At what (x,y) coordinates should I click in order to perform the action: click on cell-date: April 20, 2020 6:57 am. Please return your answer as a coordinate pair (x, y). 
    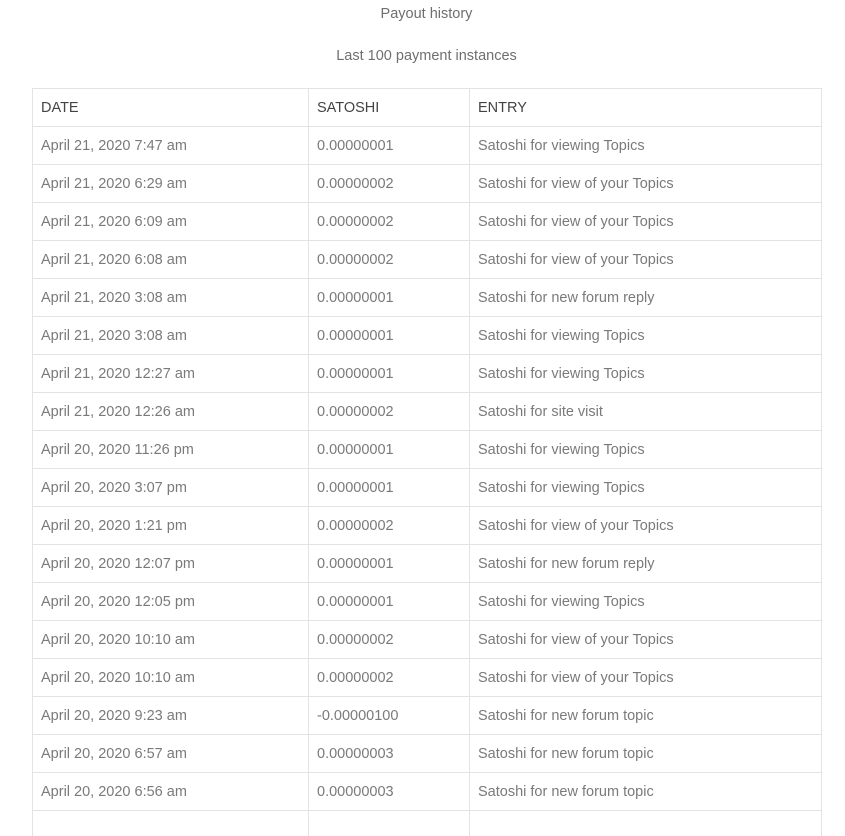
    Looking at the image, I should click on (170, 753).